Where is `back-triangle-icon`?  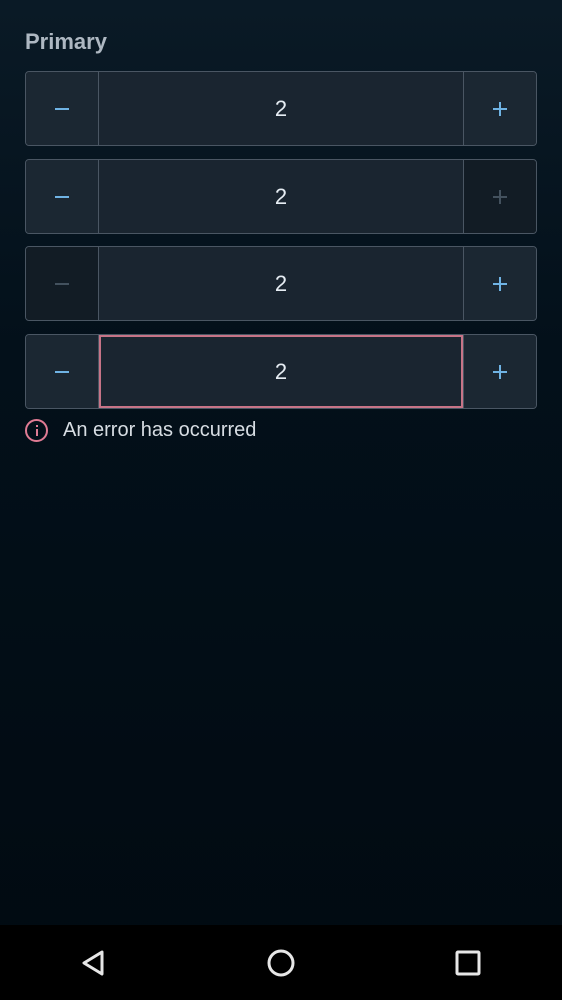 back-triangle-icon is located at coordinates (94, 963).